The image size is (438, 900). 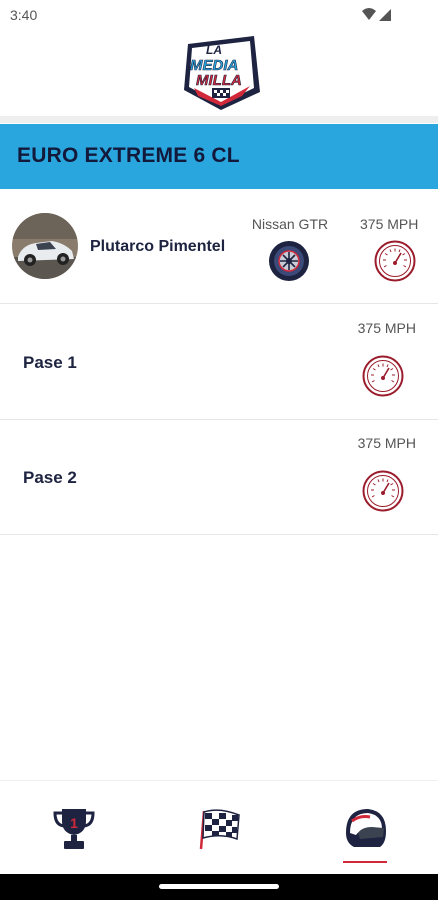 I want to click on driver-row: Plutarco Pimentel Nissan GTR 375 MPH, so click(x=219, y=247).